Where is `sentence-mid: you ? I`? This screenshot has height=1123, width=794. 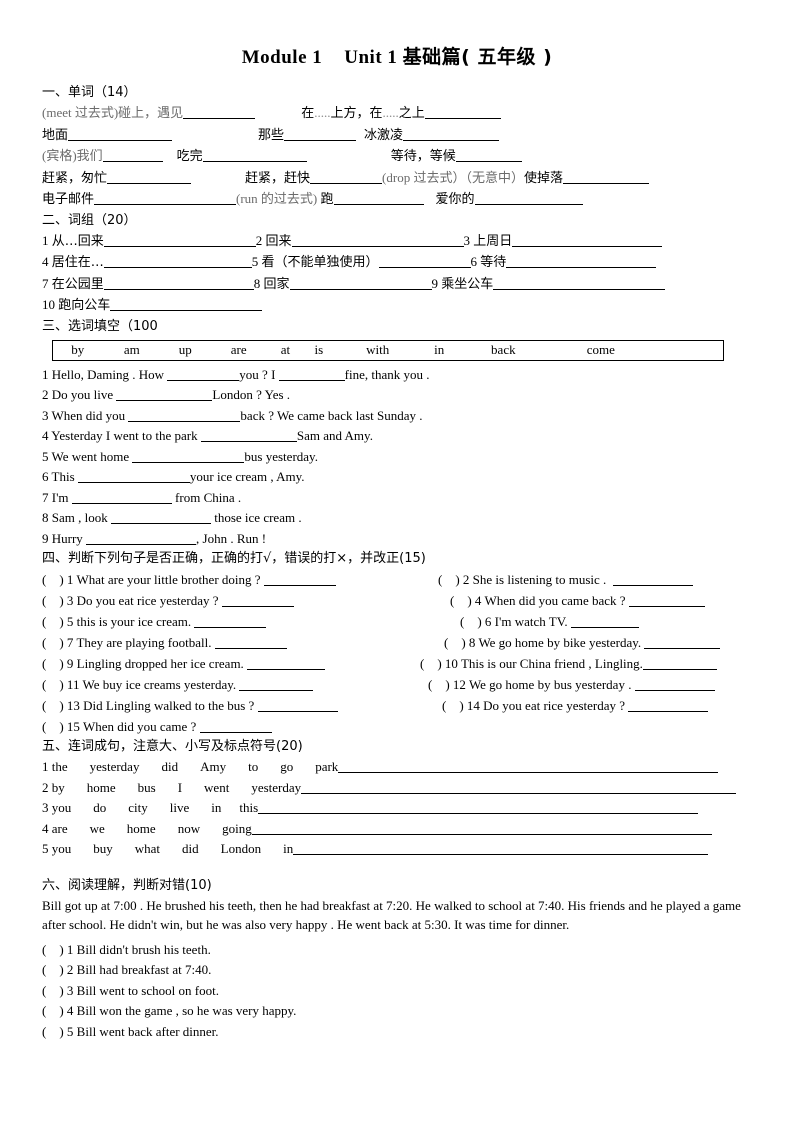 sentence-mid: you ? I is located at coordinates (257, 374).